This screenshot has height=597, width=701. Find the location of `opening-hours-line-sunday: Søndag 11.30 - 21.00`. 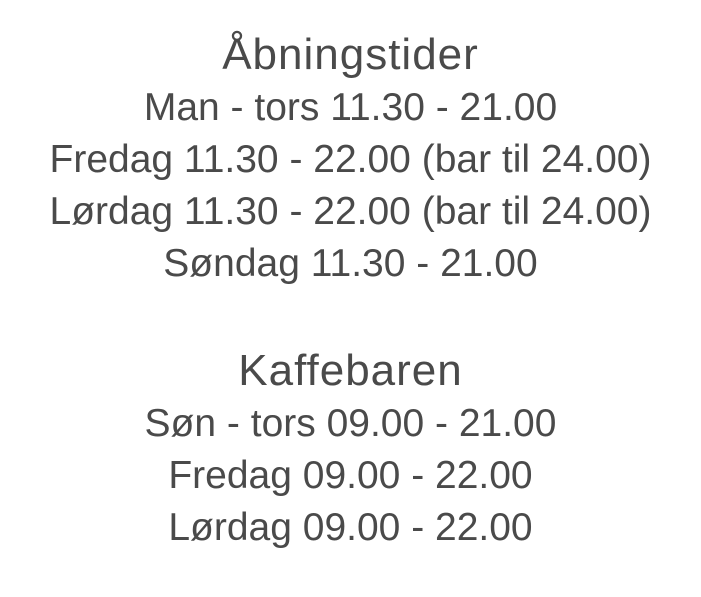

opening-hours-line-sunday: Søndag 11.30 - 21.00 is located at coordinates (350, 263).